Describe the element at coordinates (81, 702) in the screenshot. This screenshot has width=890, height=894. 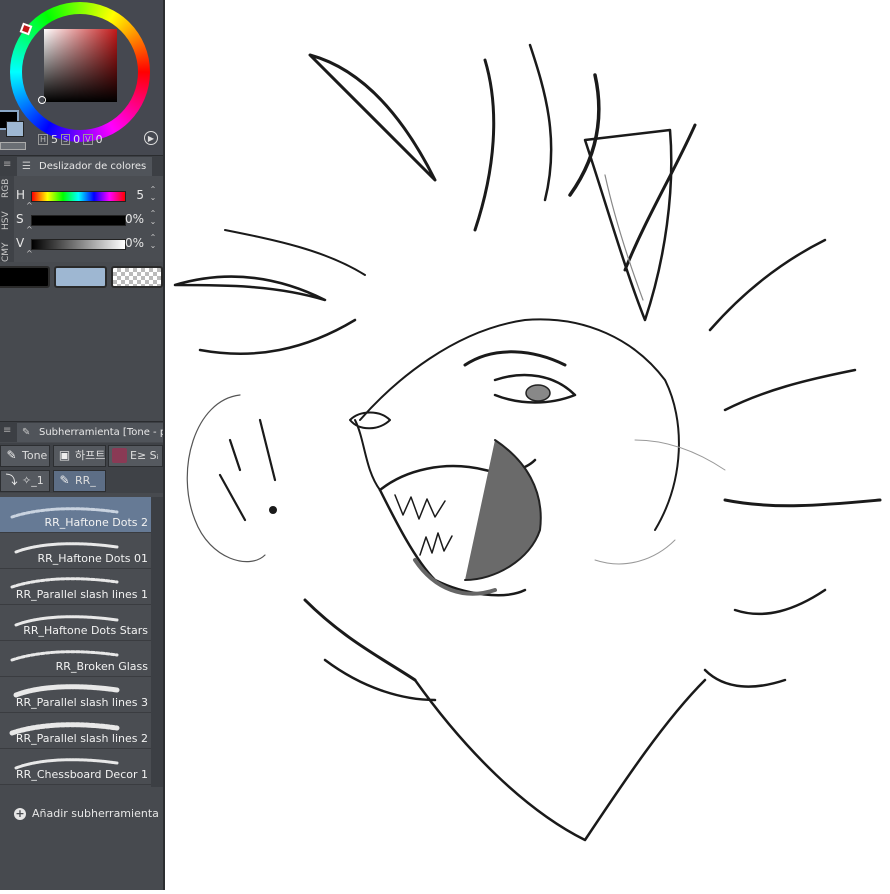
I see `brush-label: RR_Parallel slash lines 3` at that location.